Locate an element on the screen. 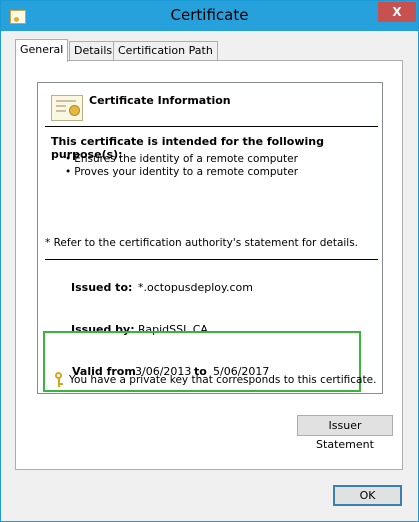  title-bar: Certificate X is located at coordinates (209, 16).